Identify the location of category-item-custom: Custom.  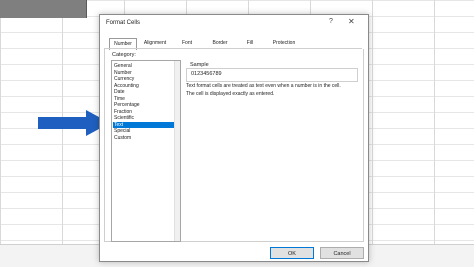
(144, 138).